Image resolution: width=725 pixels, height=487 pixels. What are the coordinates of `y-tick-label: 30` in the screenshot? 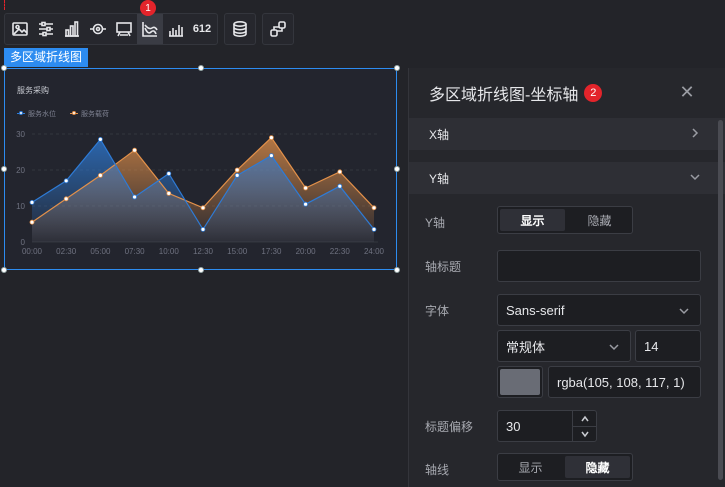 It's located at (20, 134).